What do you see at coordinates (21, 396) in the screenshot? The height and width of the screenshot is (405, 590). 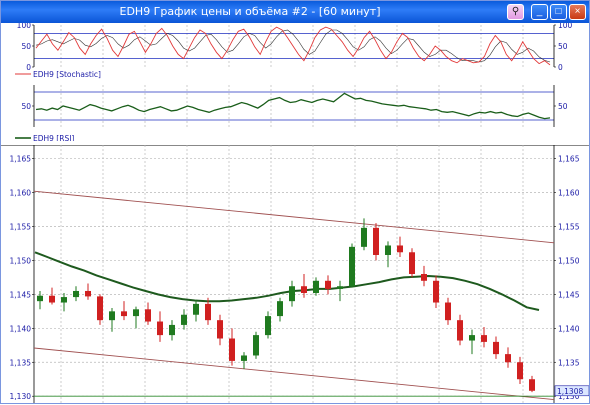 I see `y-tick-label-left: 1,130` at bounding box center [21, 396].